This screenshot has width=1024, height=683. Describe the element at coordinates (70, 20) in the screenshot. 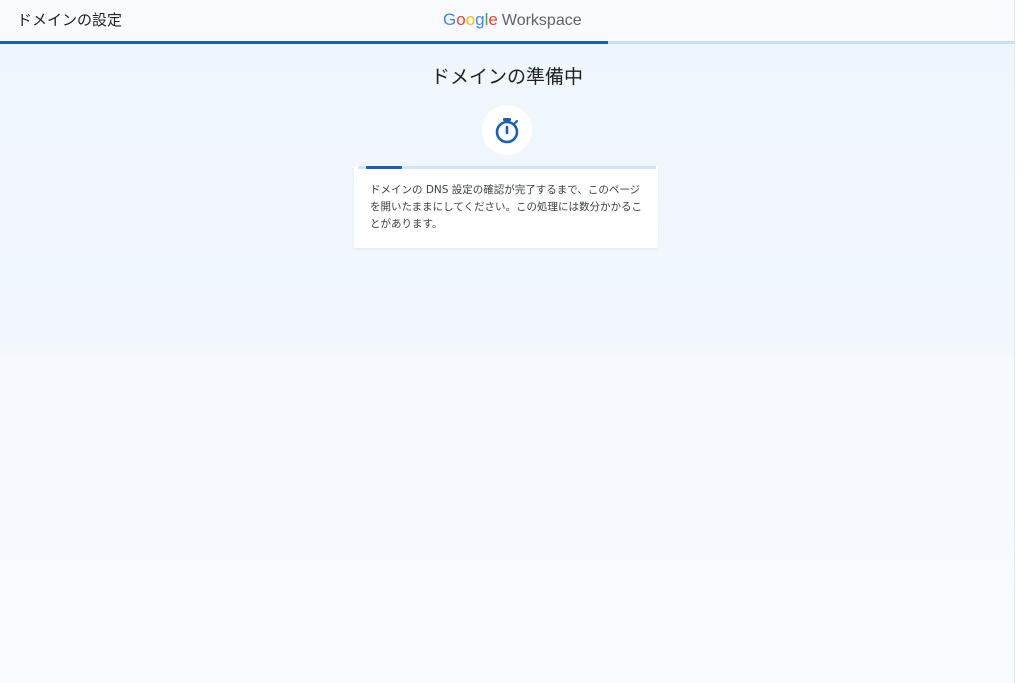

I see `page-heading: ドメインの設定` at that location.